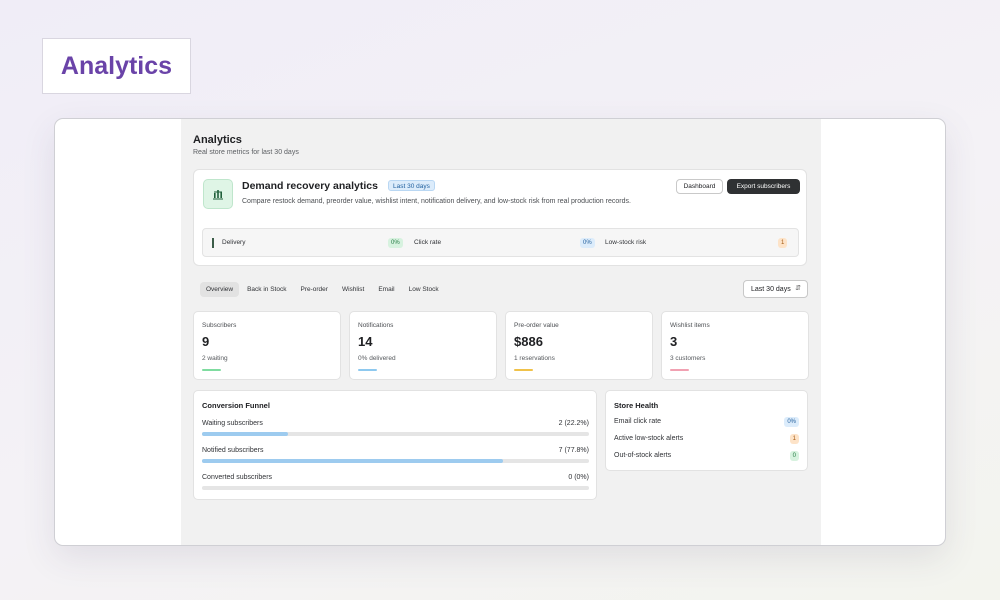 The width and height of the screenshot is (1000, 600). I want to click on store-health-title: Store Health, so click(636, 405).